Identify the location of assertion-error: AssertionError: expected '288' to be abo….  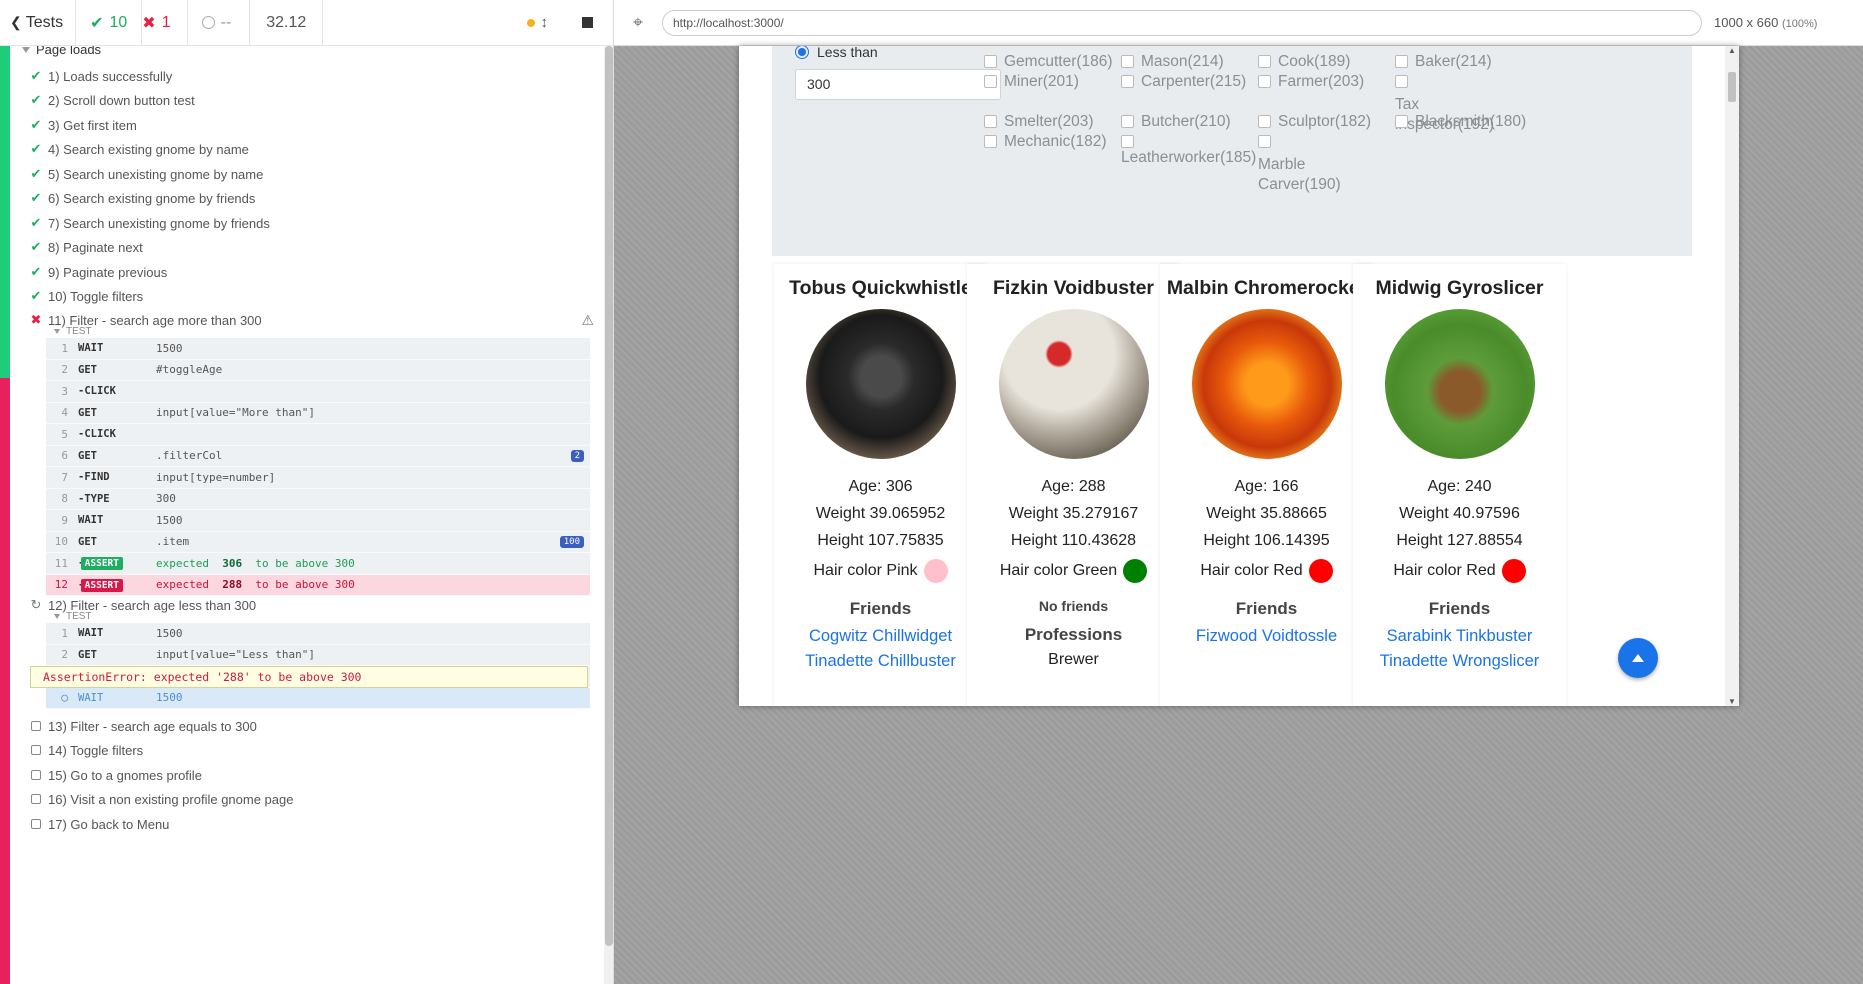
(309, 677).